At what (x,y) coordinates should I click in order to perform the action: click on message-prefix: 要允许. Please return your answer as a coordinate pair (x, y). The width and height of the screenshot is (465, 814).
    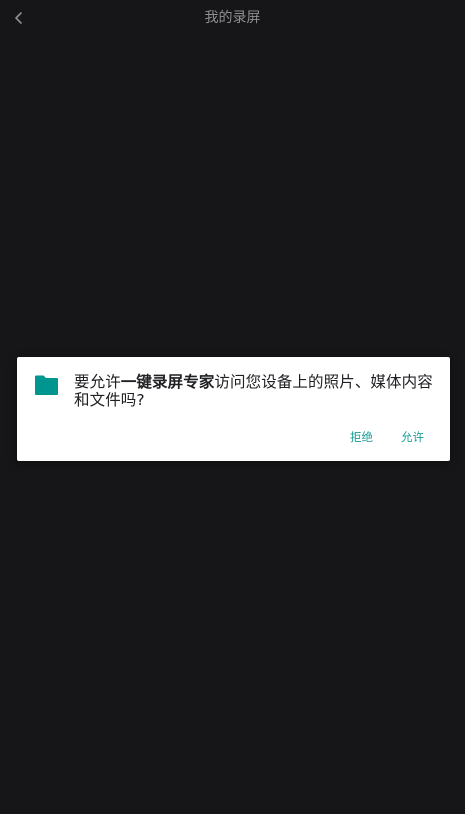
    Looking at the image, I should click on (97, 382).